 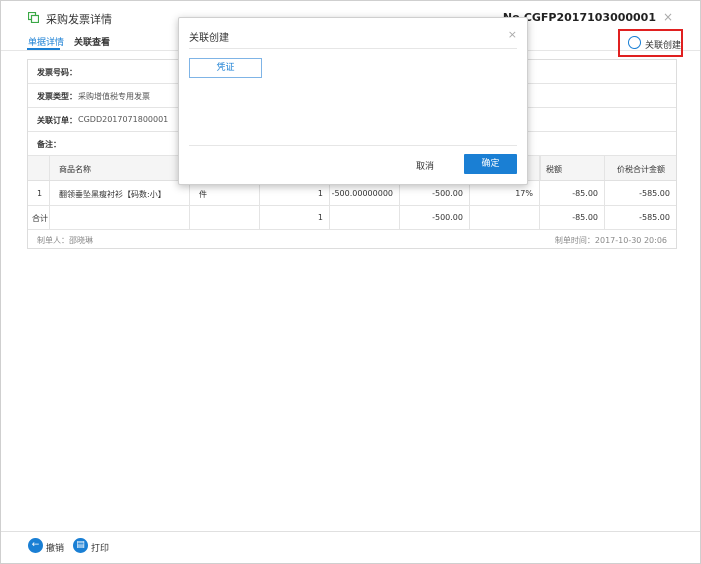 I want to click on field-value: 采购增值税专用发票, so click(x=114, y=96).